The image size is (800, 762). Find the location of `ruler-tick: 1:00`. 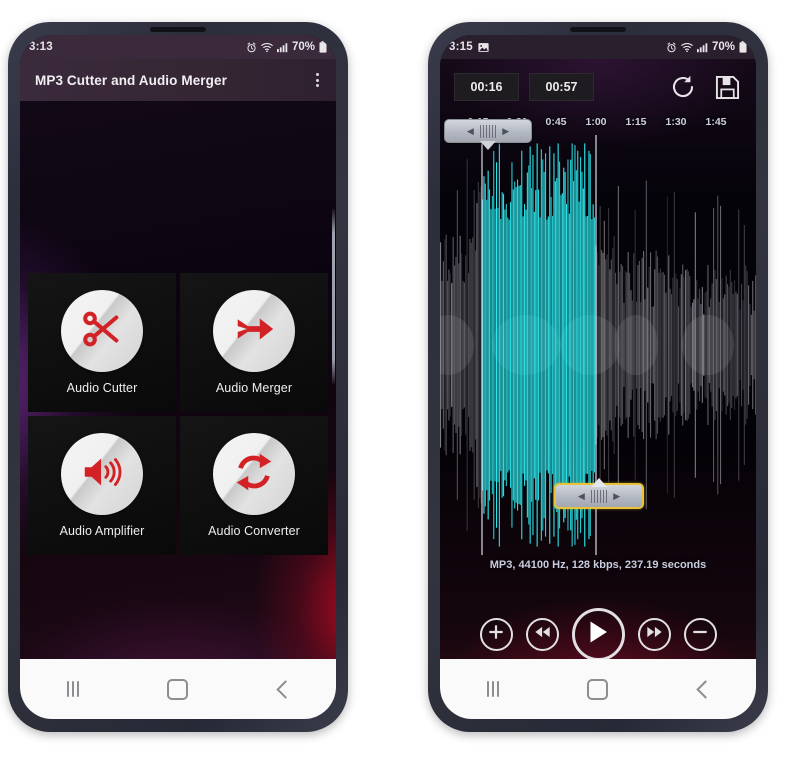

ruler-tick: 1:00 is located at coordinates (596, 122).